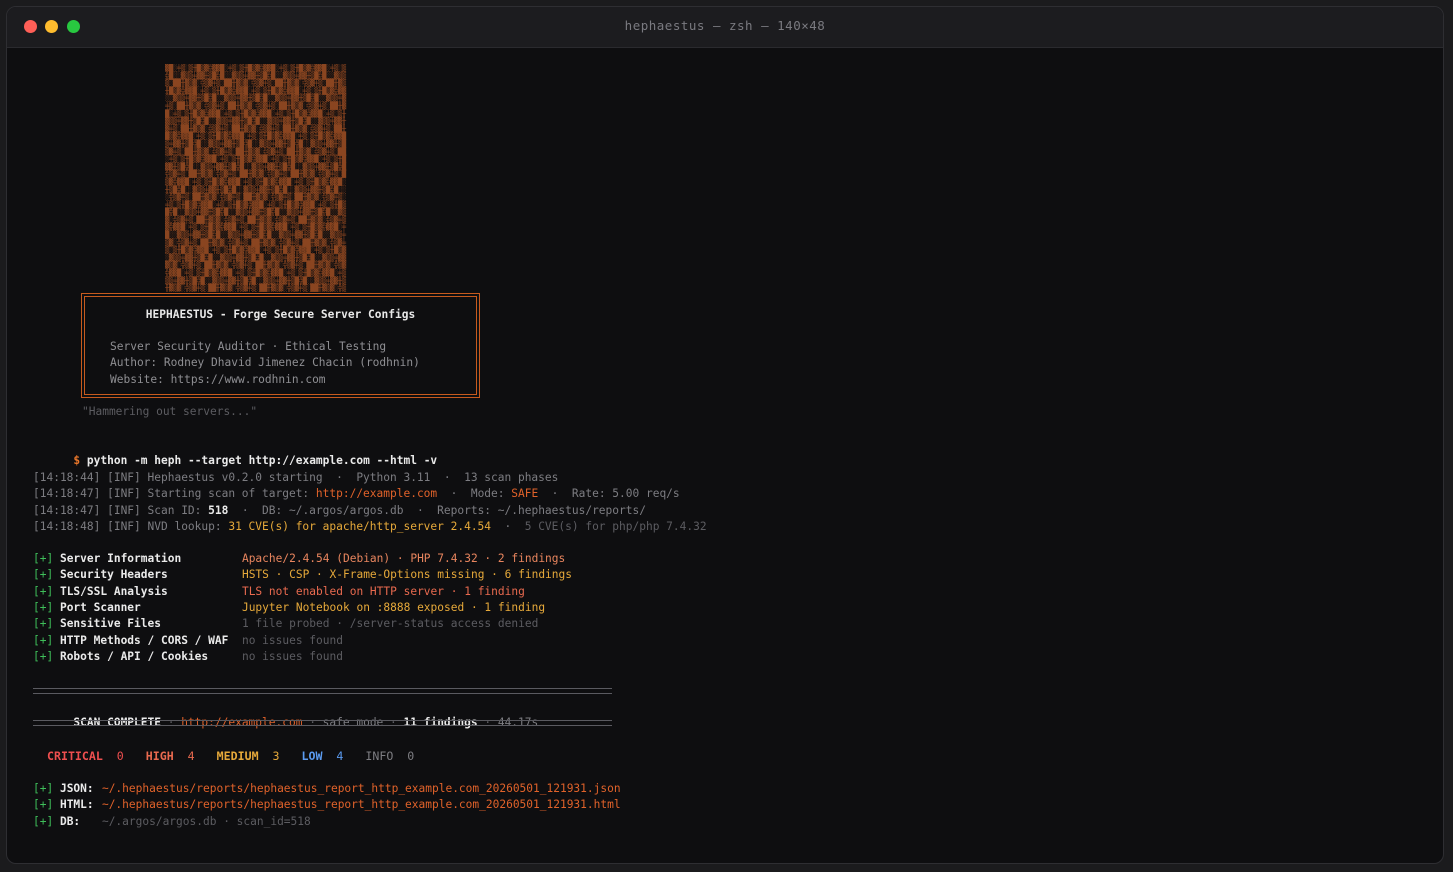  What do you see at coordinates (218, 379) in the screenshot?
I see `banner-website: Website: https://www.rodhnin.com` at bounding box center [218, 379].